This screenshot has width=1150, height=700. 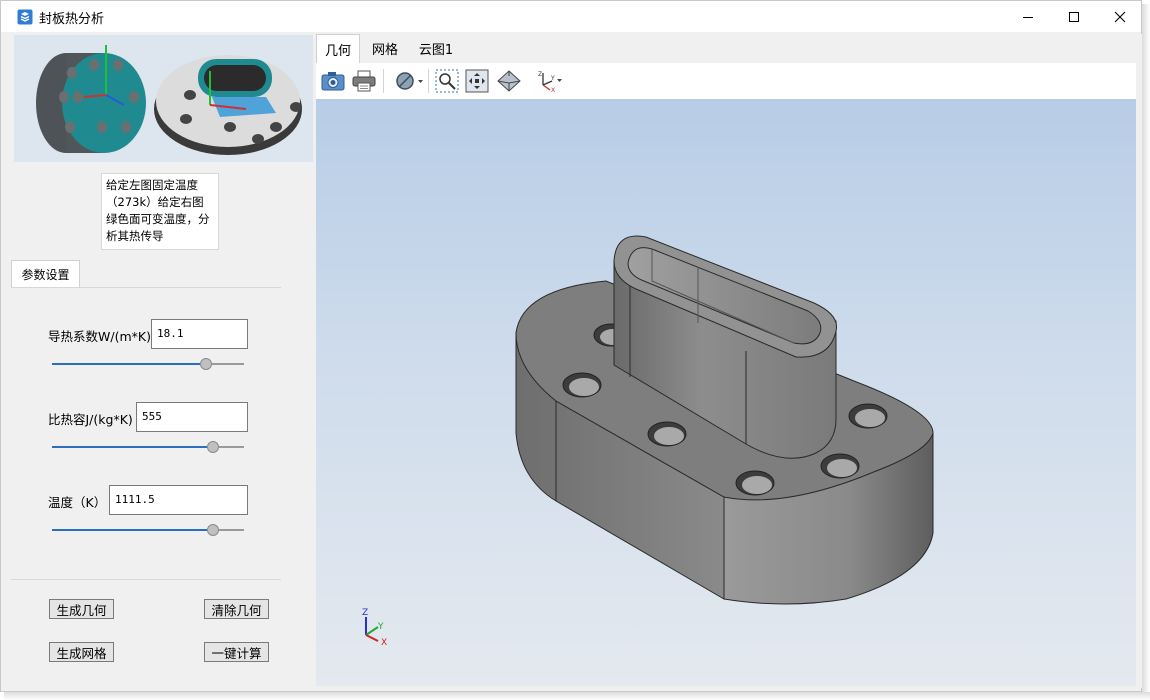 I want to click on conductivity-input: 18.1, so click(x=199, y=334).